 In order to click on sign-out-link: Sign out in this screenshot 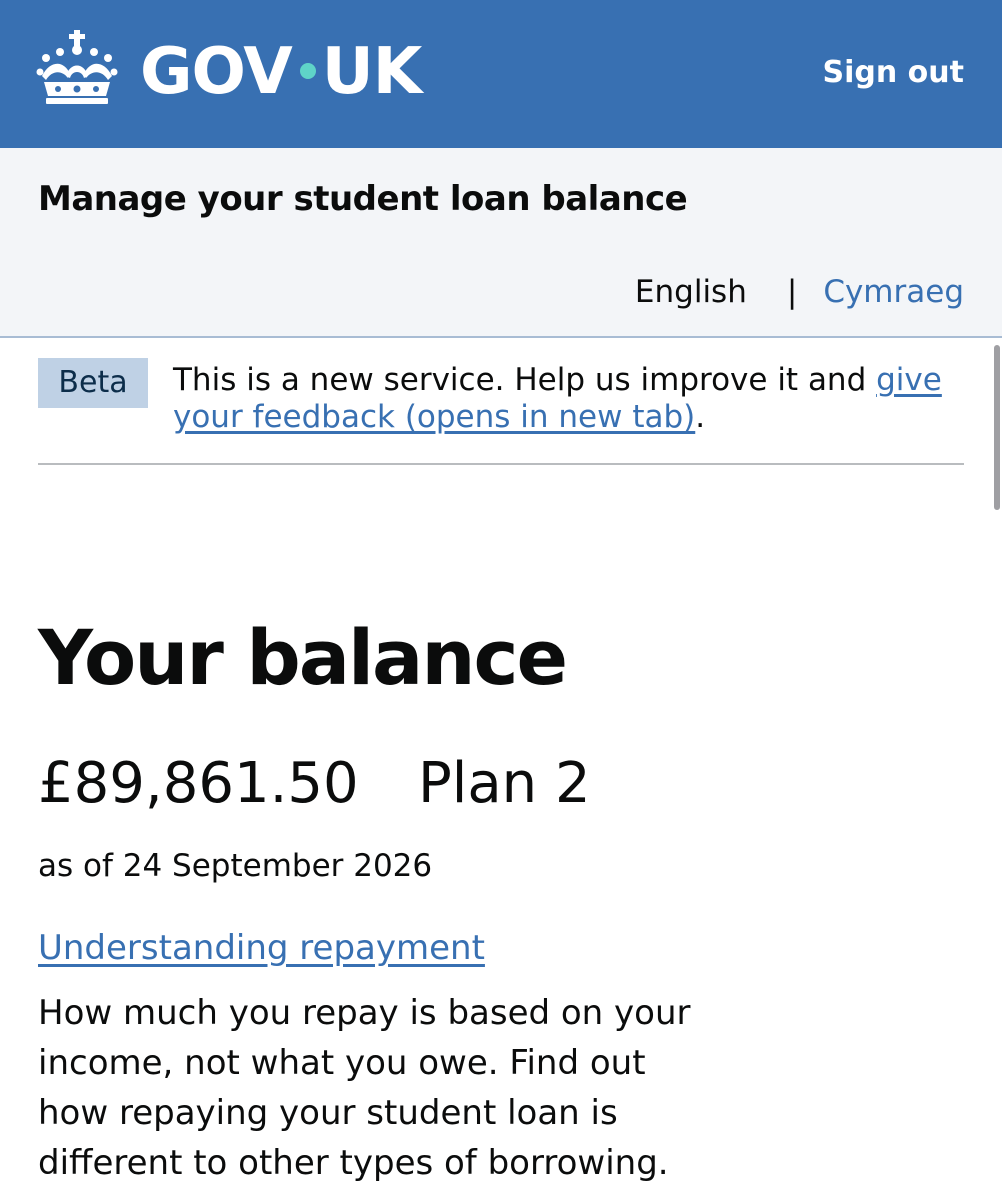, I will do `click(893, 73)`.